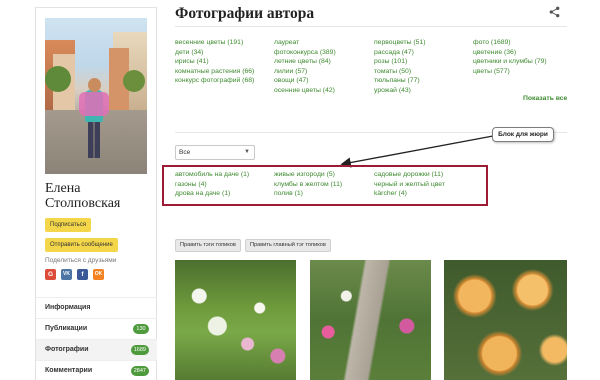  What do you see at coordinates (67, 349) in the screenshot?
I see `menu-item-label: Фотографии` at bounding box center [67, 349].